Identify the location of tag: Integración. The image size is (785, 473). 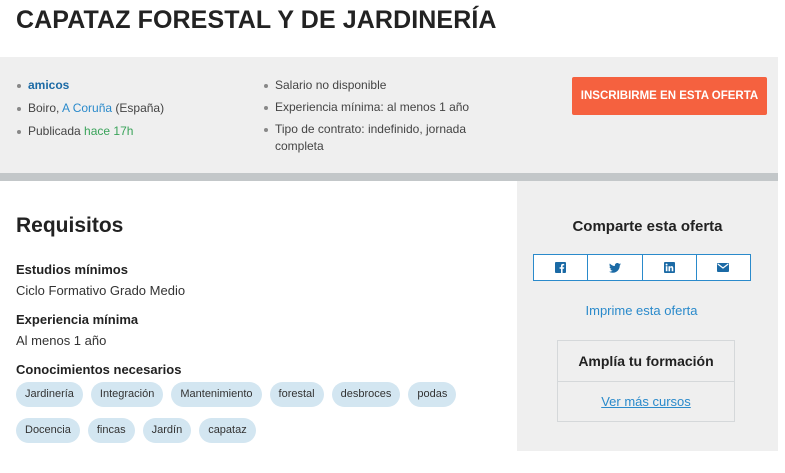
(127, 394).